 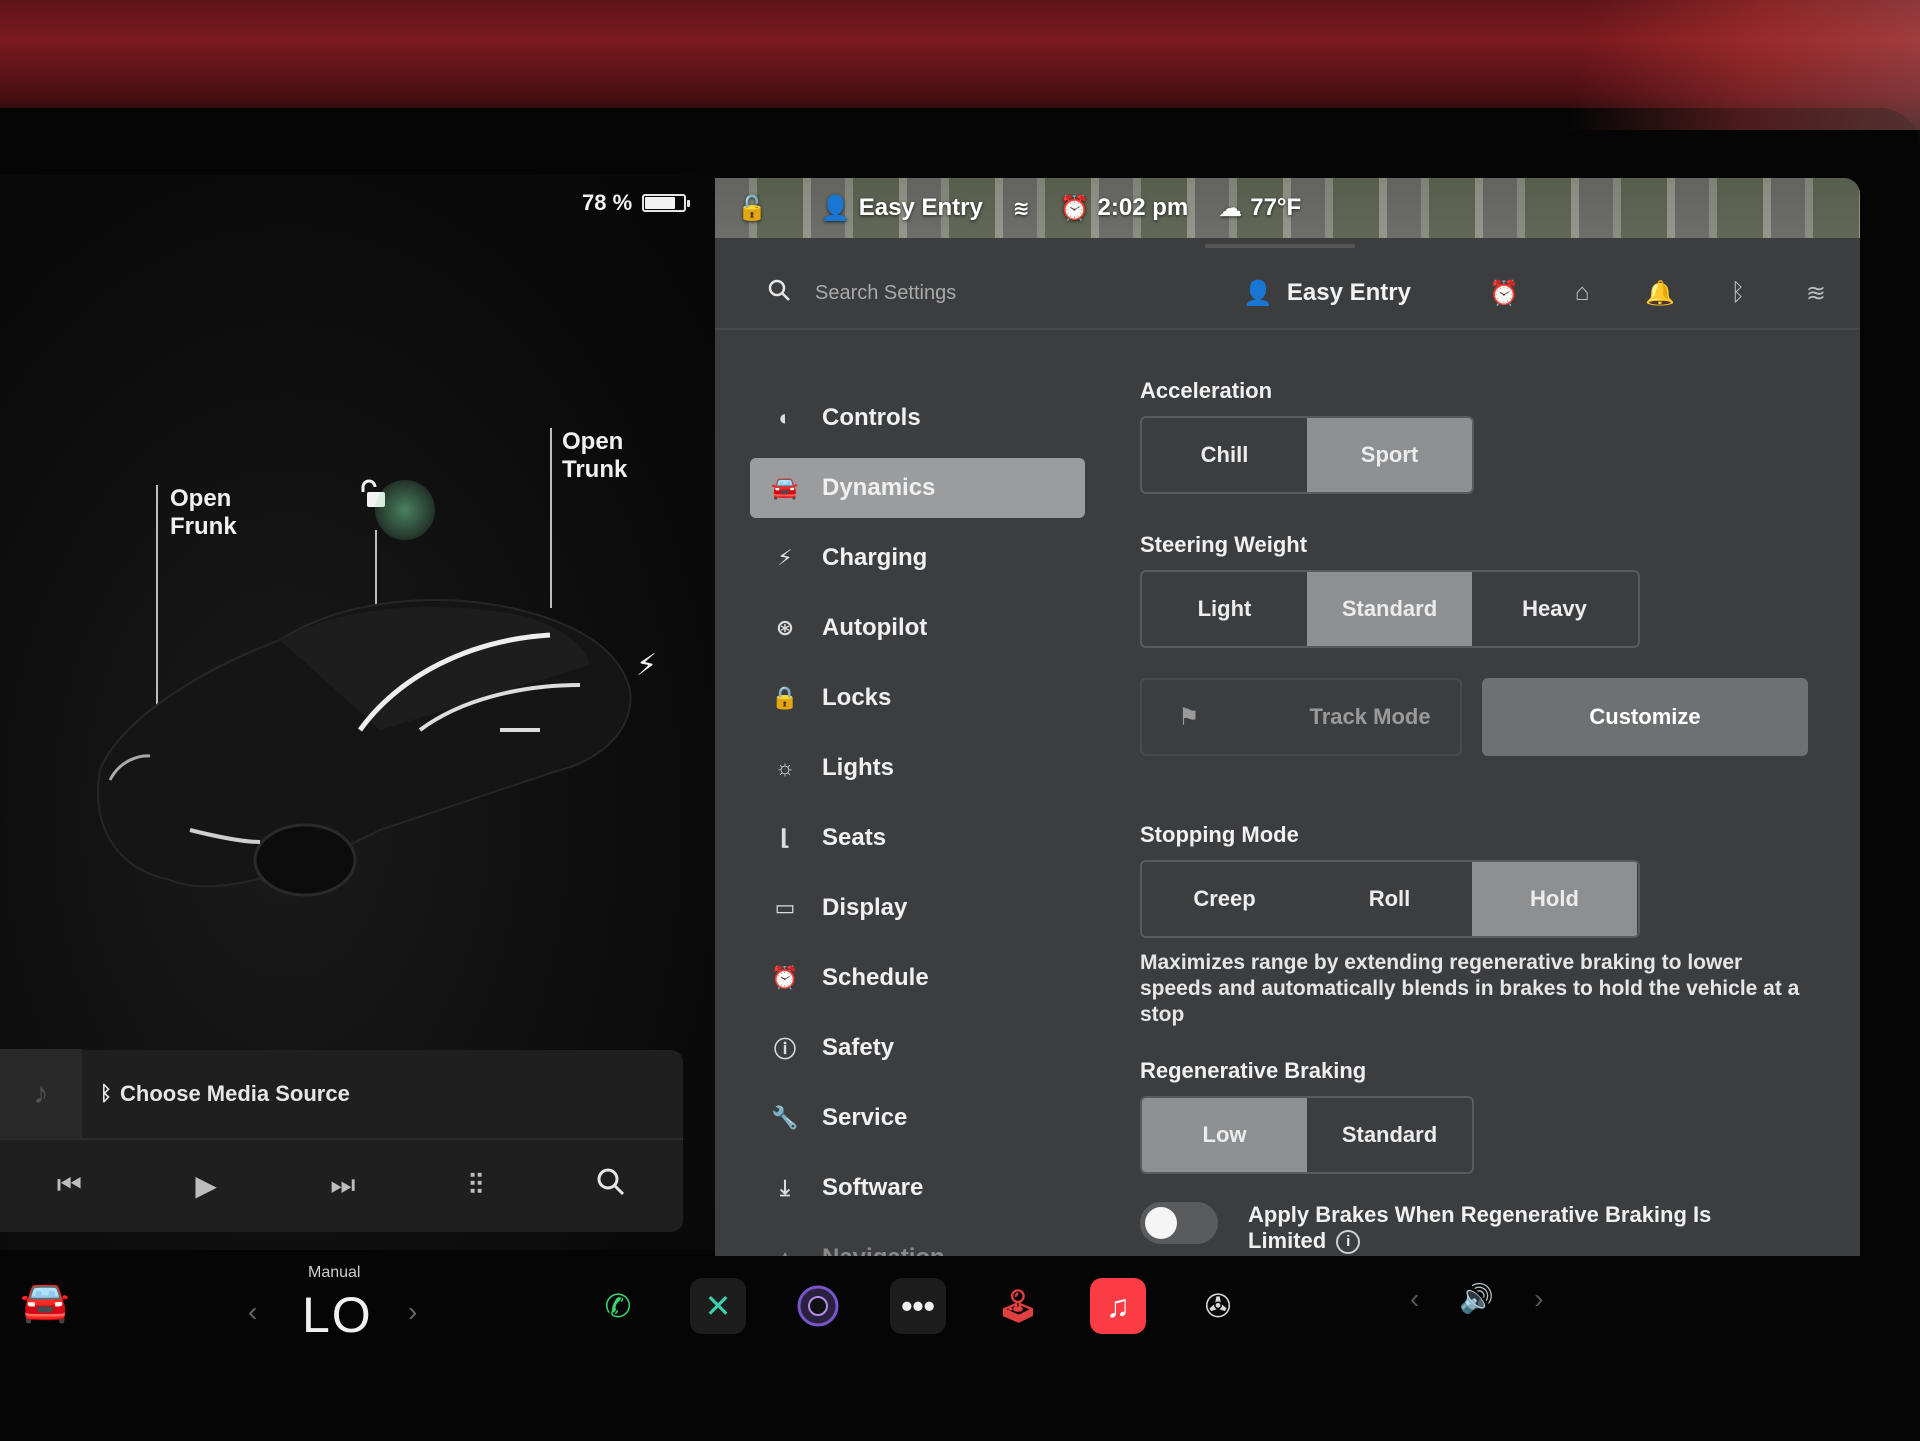 What do you see at coordinates (871, 417) in the screenshot?
I see `nav-label: Controls` at bounding box center [871, 417].